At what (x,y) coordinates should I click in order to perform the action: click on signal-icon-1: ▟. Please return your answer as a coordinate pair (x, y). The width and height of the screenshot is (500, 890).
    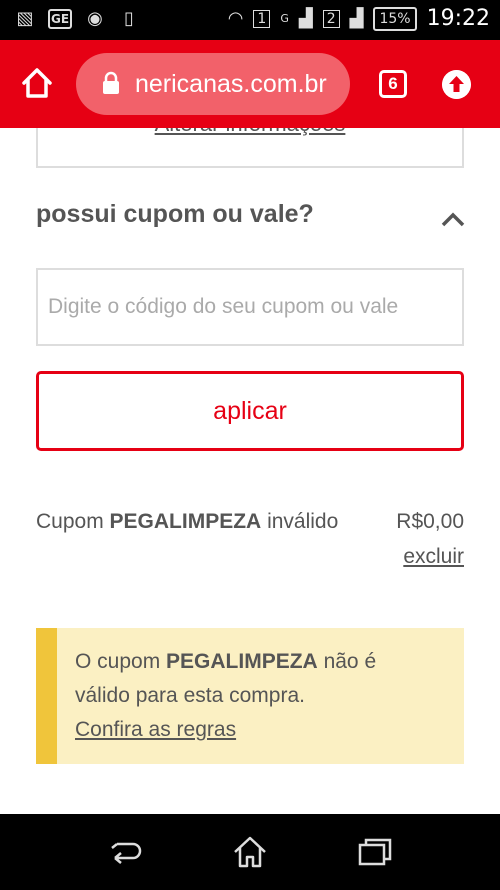
    Looking at the image, I should click on (305, 18).